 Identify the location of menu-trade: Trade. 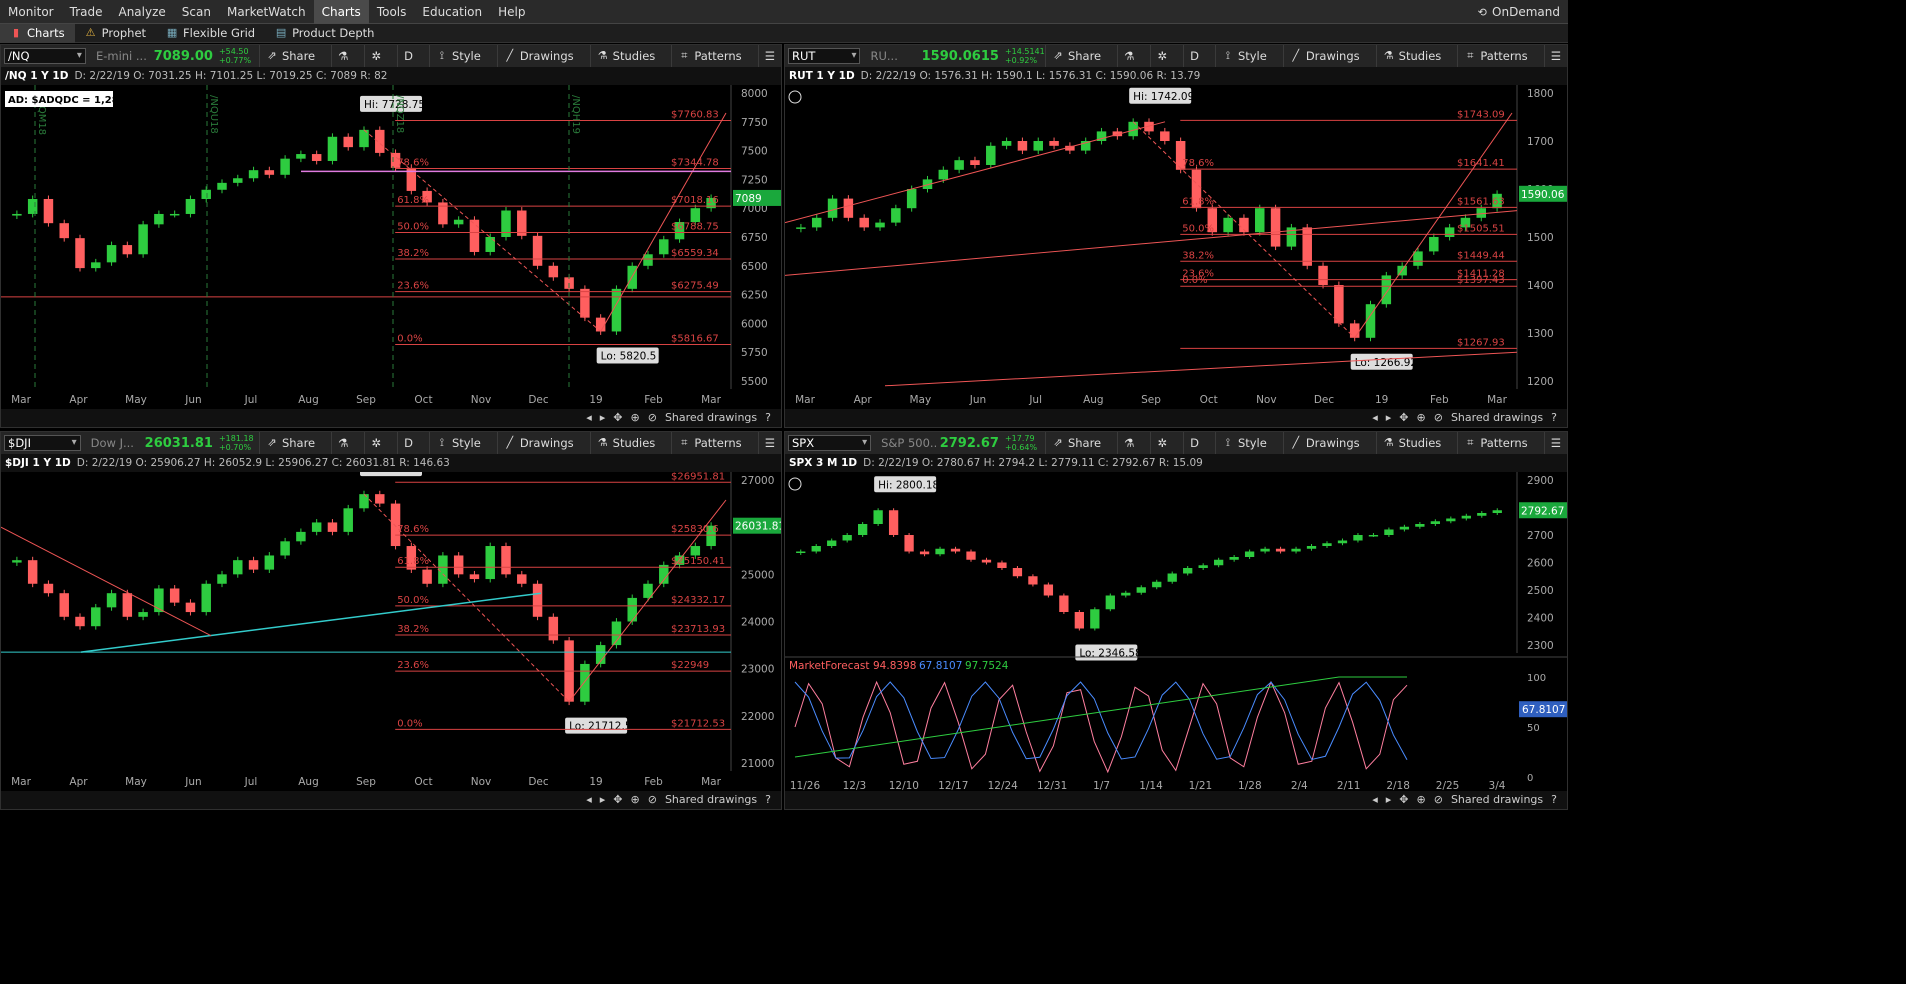
(86, 12).